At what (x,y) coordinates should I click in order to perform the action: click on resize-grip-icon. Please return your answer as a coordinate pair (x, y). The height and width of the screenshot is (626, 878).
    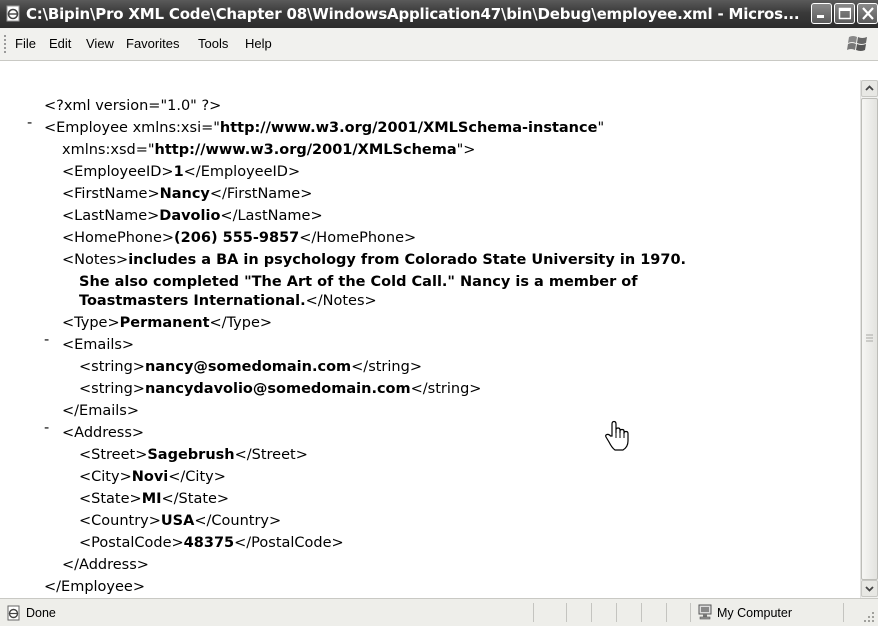
    Looking at the image, I should click on (869, 617).